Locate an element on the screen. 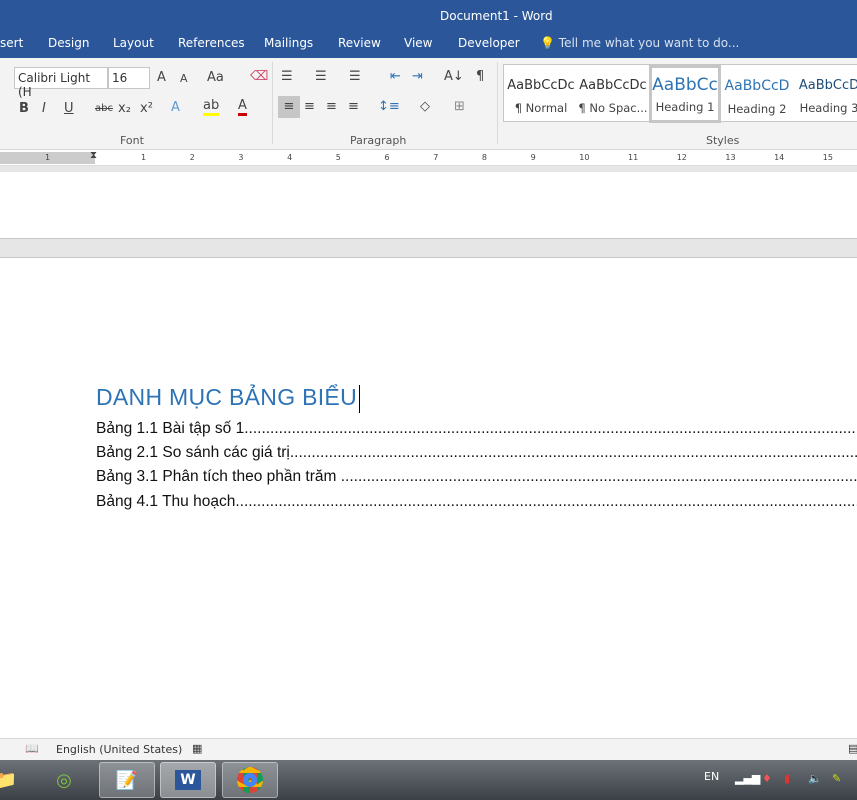 This screenshot has height=800, width=857. tab-view: View is located at coordinates (418, 43).